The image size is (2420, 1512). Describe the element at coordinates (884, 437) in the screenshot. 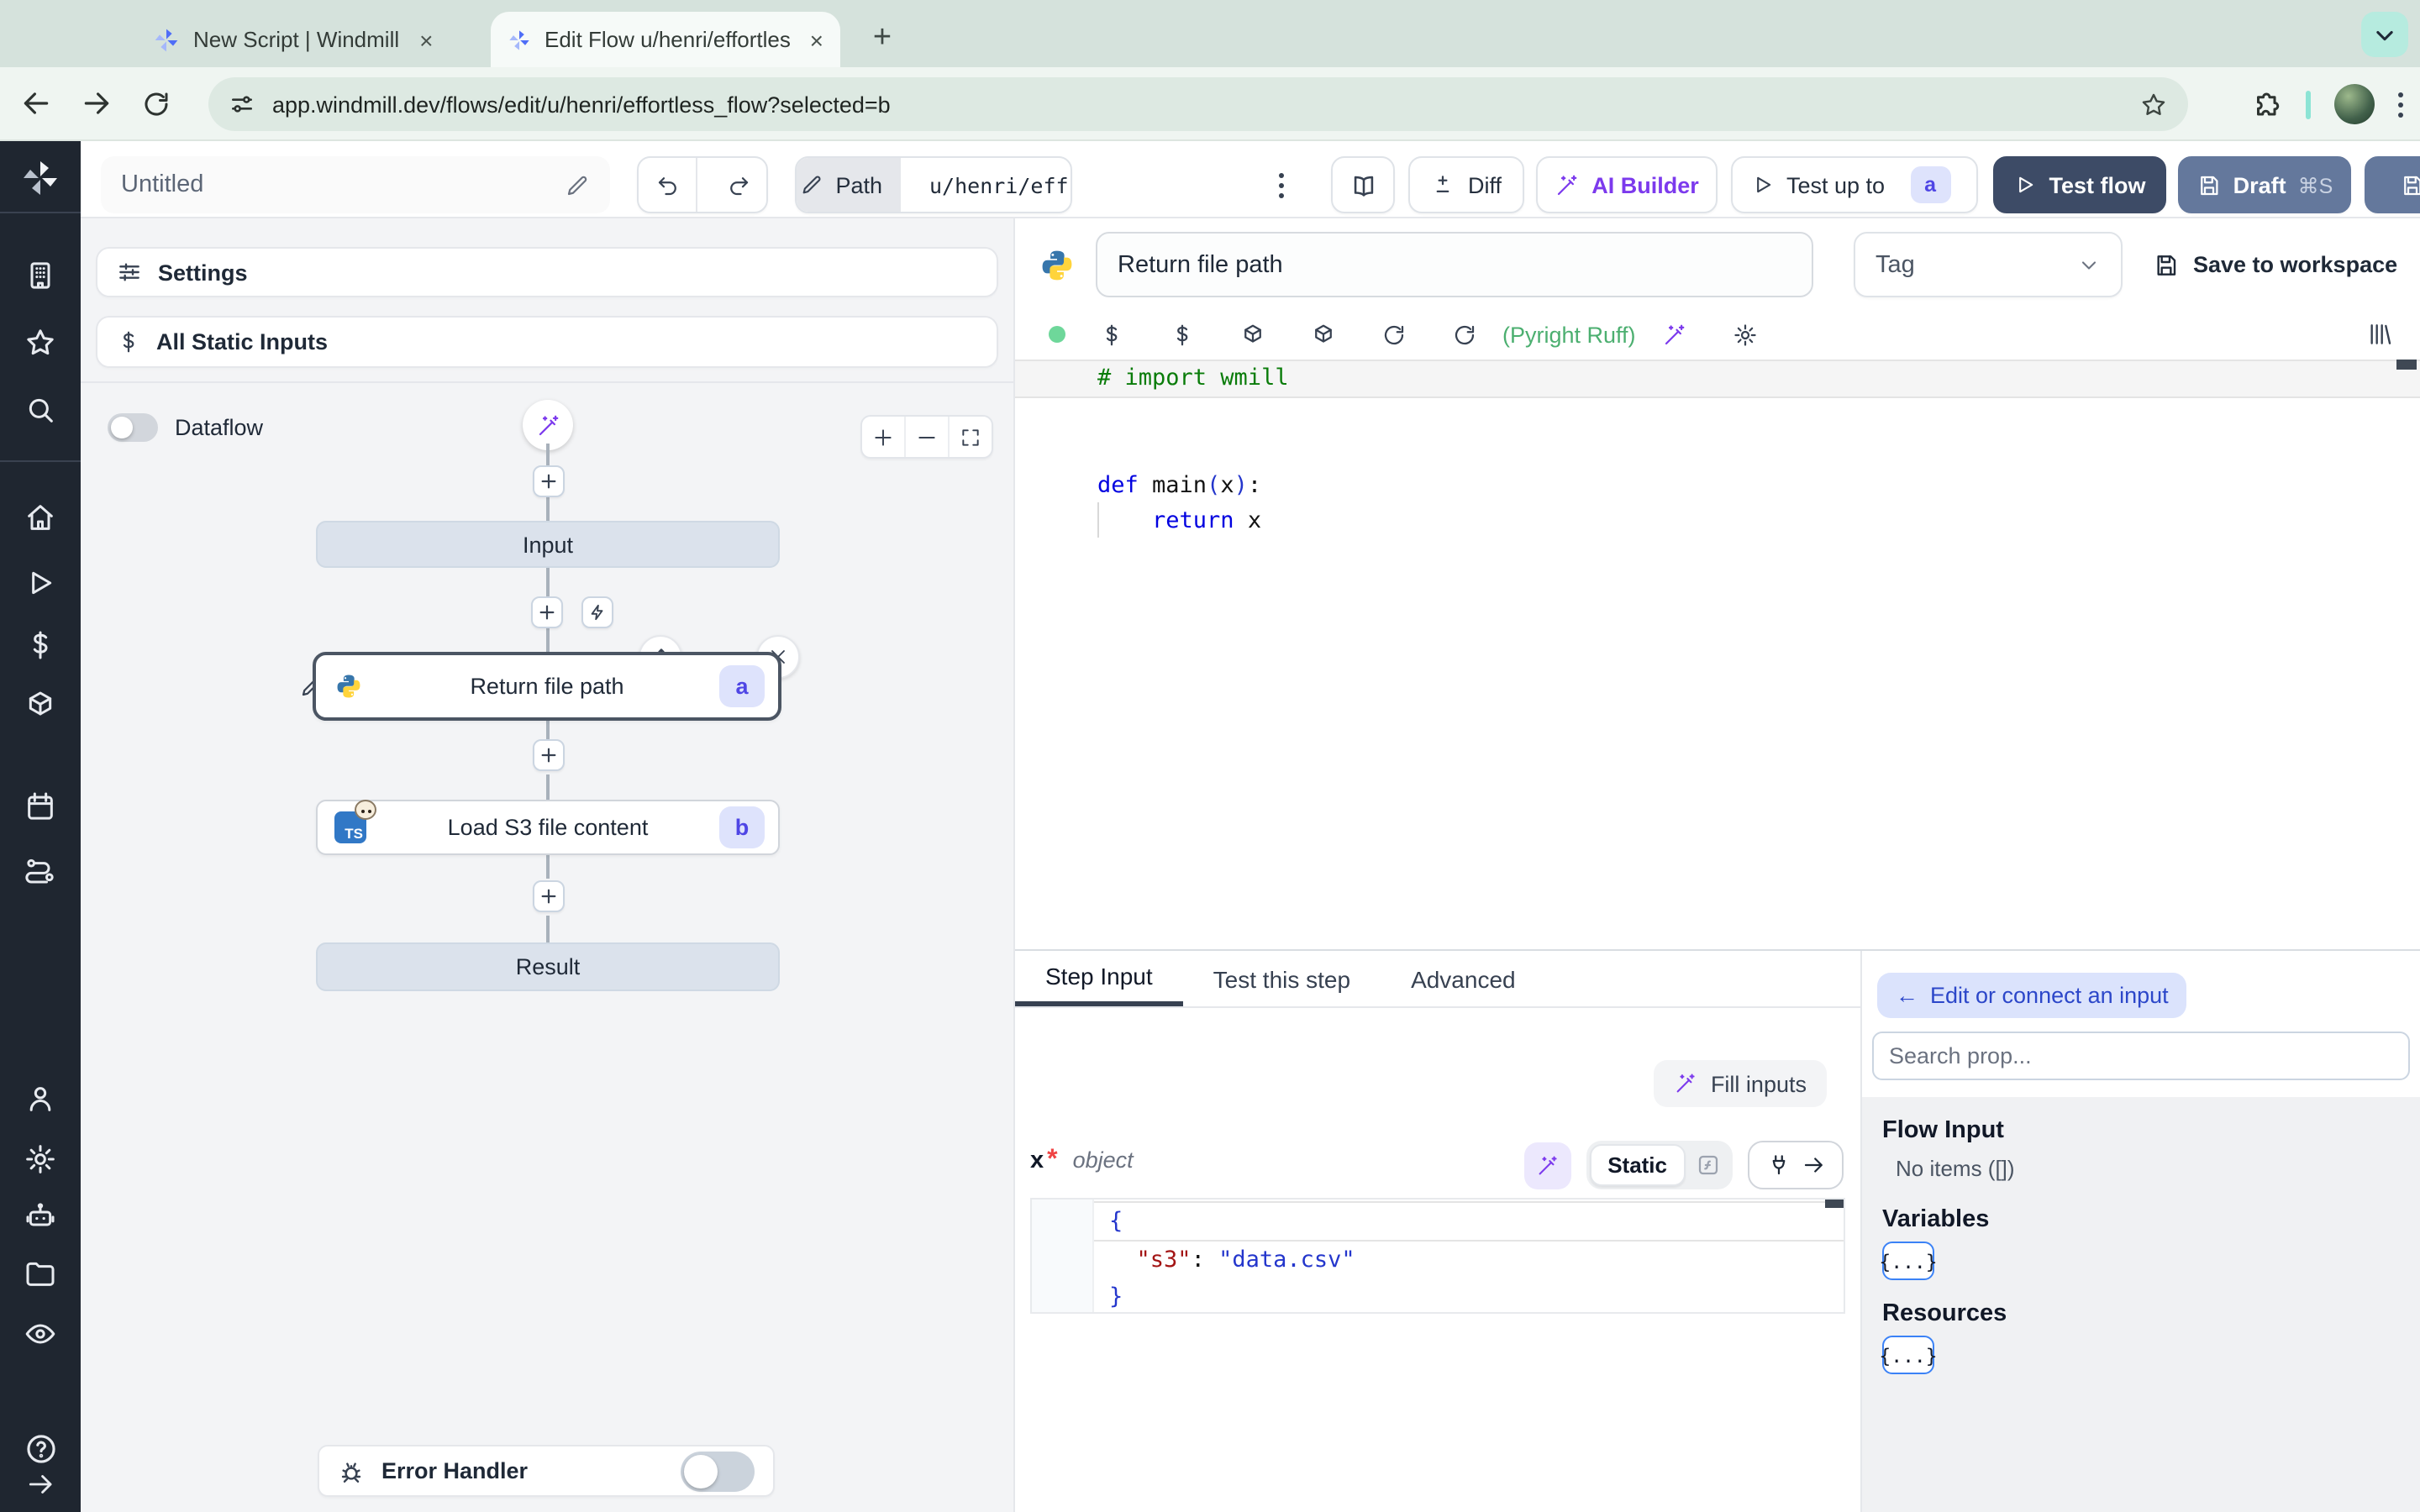

I see `zoom-in-button` at that location.